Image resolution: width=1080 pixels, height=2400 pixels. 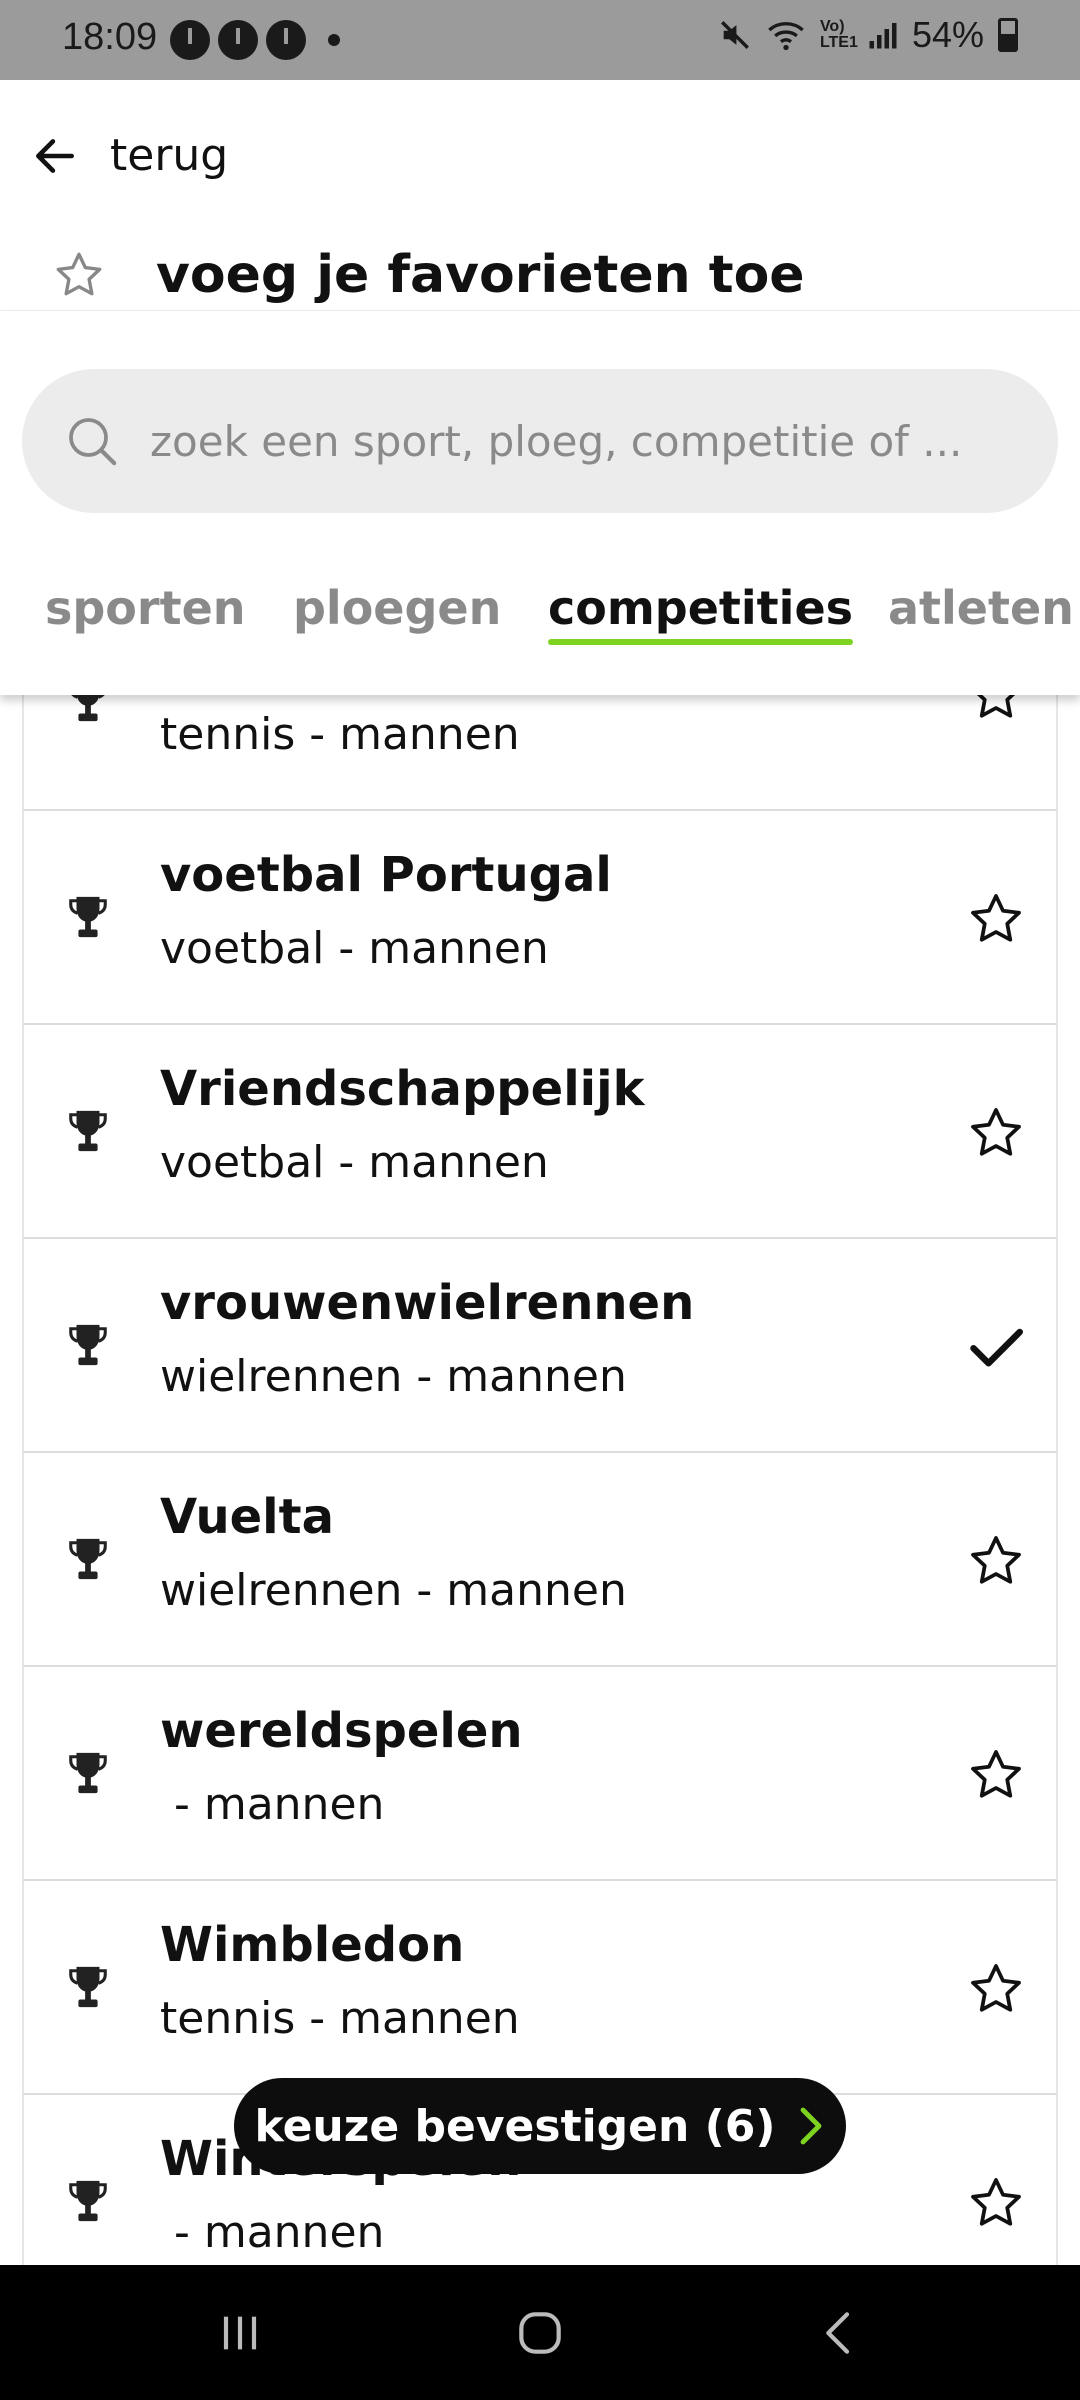 I want to click on network-label: Vo) LTE1, so click(x=838, y=34).